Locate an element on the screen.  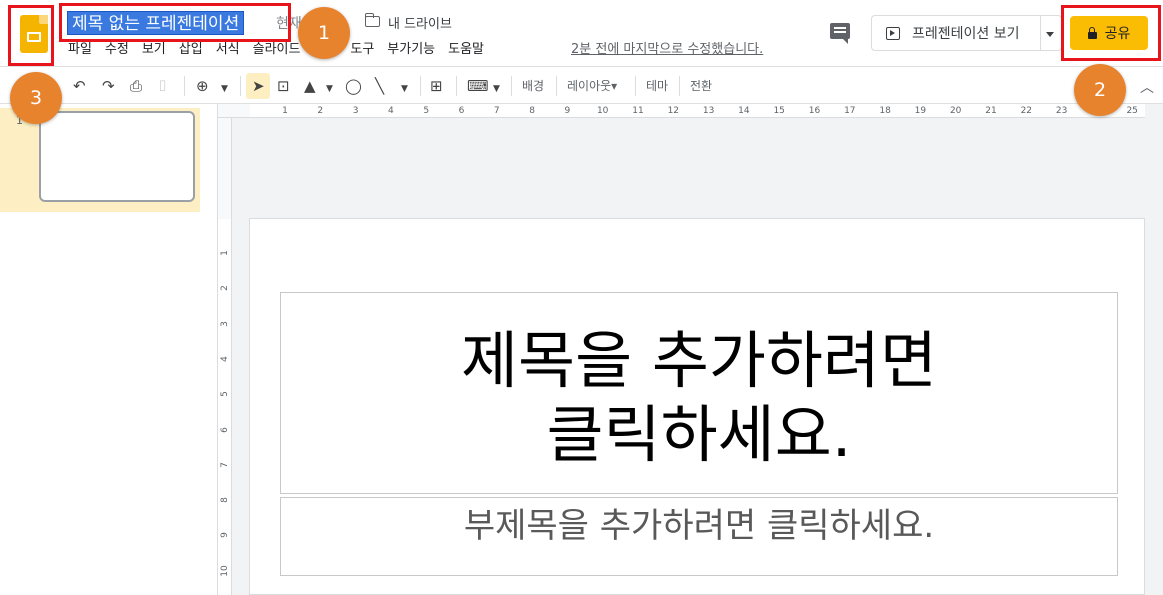
input-tools-dropdown-icon: ▼ is located at coordinates (496, 89).